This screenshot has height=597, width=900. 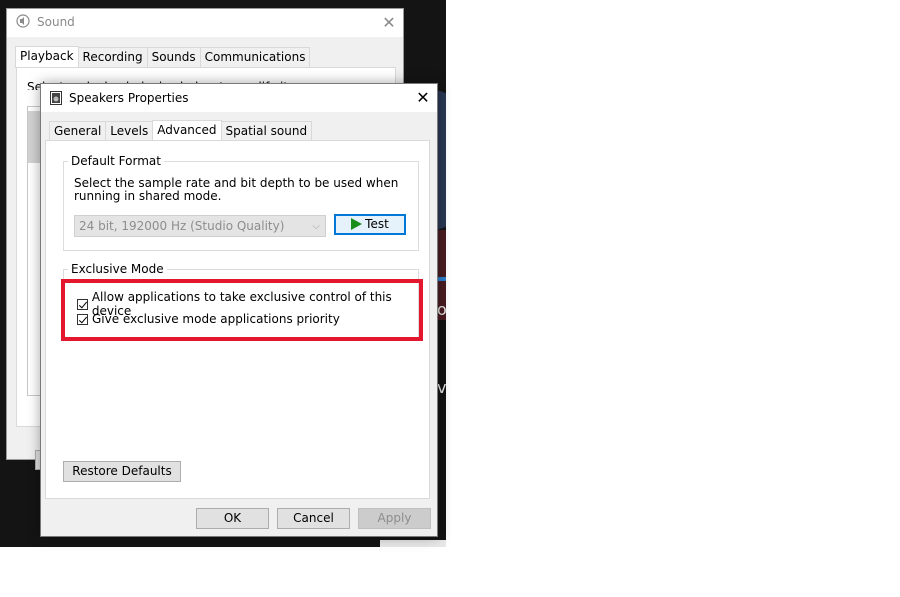 What do you see at coordinates (394, 518) in the screenshot?
I see `apply-button: Apply` at bounding box center [394, 518].